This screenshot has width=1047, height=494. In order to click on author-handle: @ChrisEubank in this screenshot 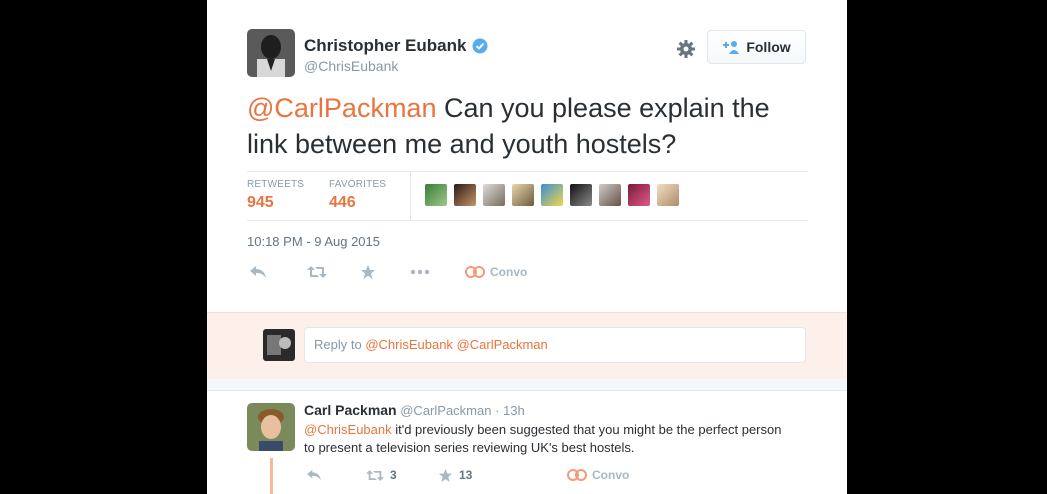, I will do `click(351, 66)`.